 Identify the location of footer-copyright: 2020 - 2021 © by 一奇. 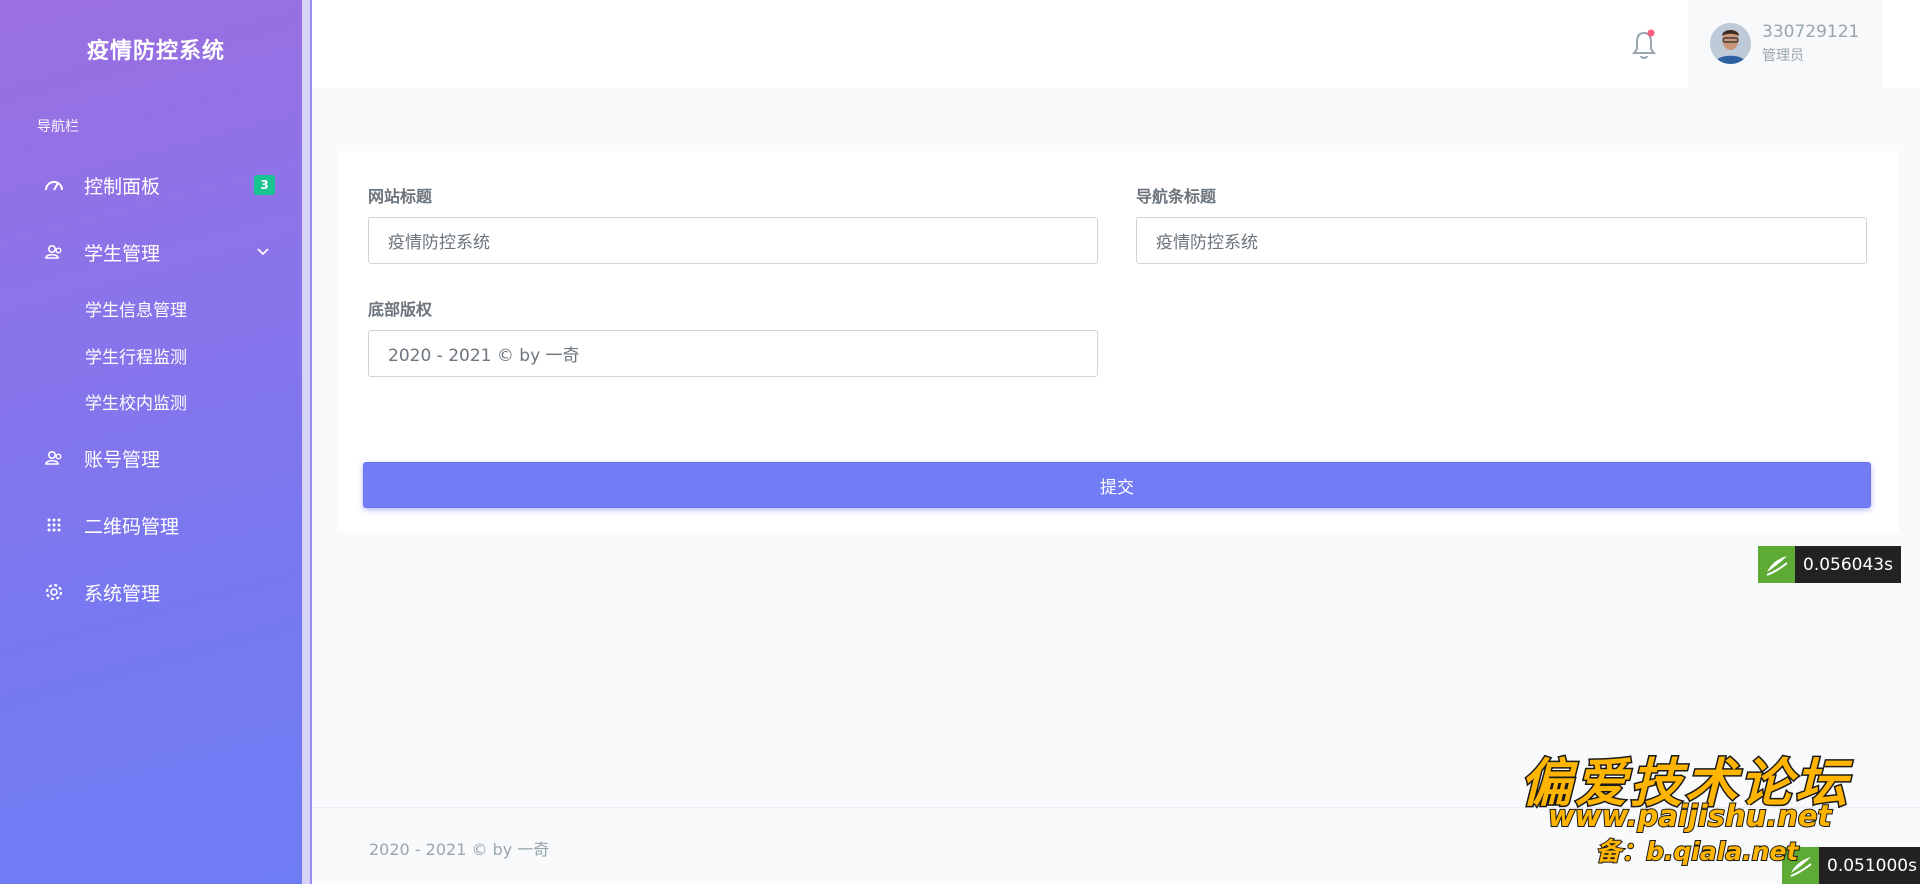
(459, 849).